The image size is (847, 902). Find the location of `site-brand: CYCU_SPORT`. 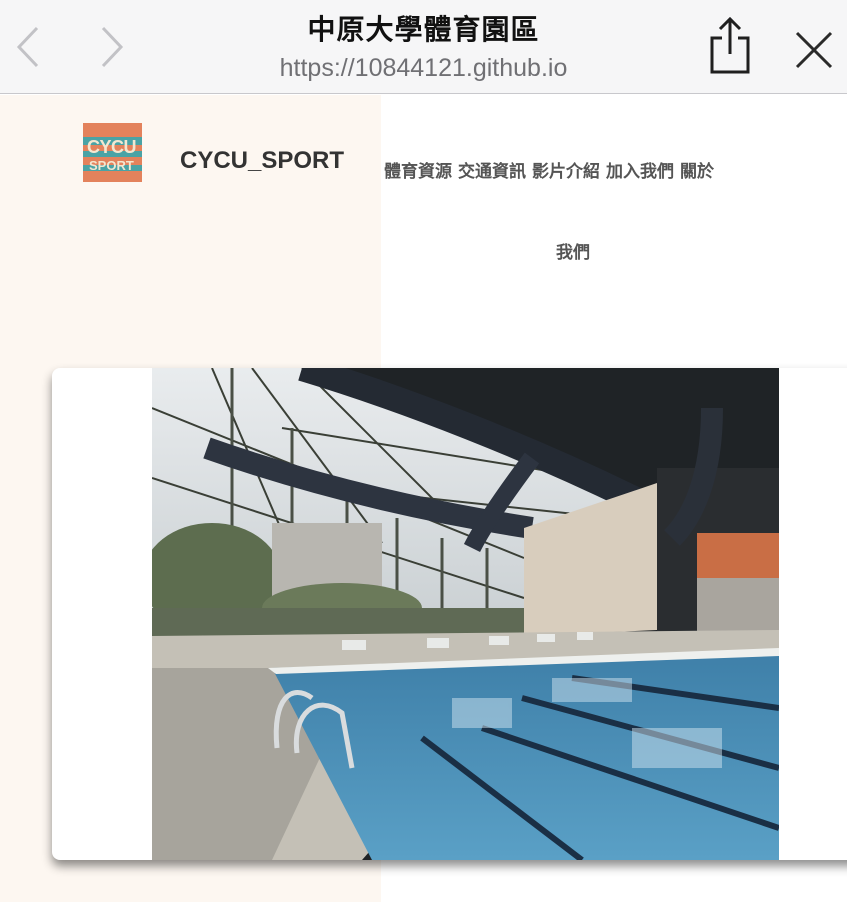

site-brand: CYCU_SPORT is located at coordinates (262, 161).